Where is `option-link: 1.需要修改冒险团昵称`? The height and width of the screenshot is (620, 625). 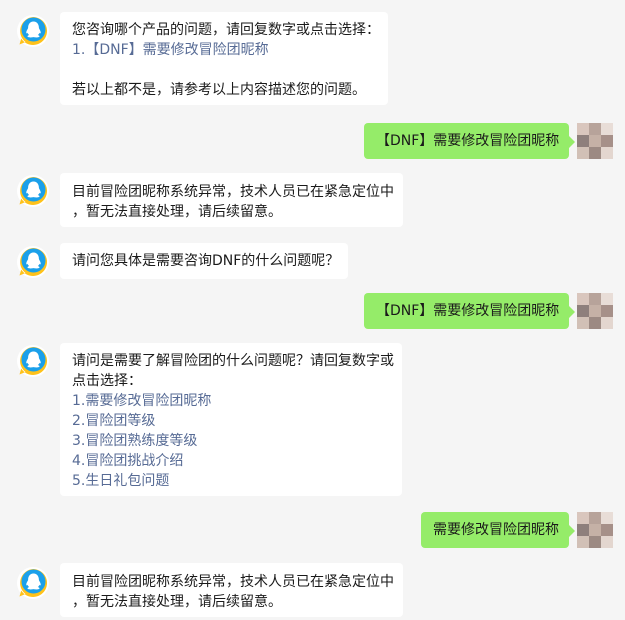
option-link: 1.需要修改冒险团昵称 is located at coordinates (231, 401).